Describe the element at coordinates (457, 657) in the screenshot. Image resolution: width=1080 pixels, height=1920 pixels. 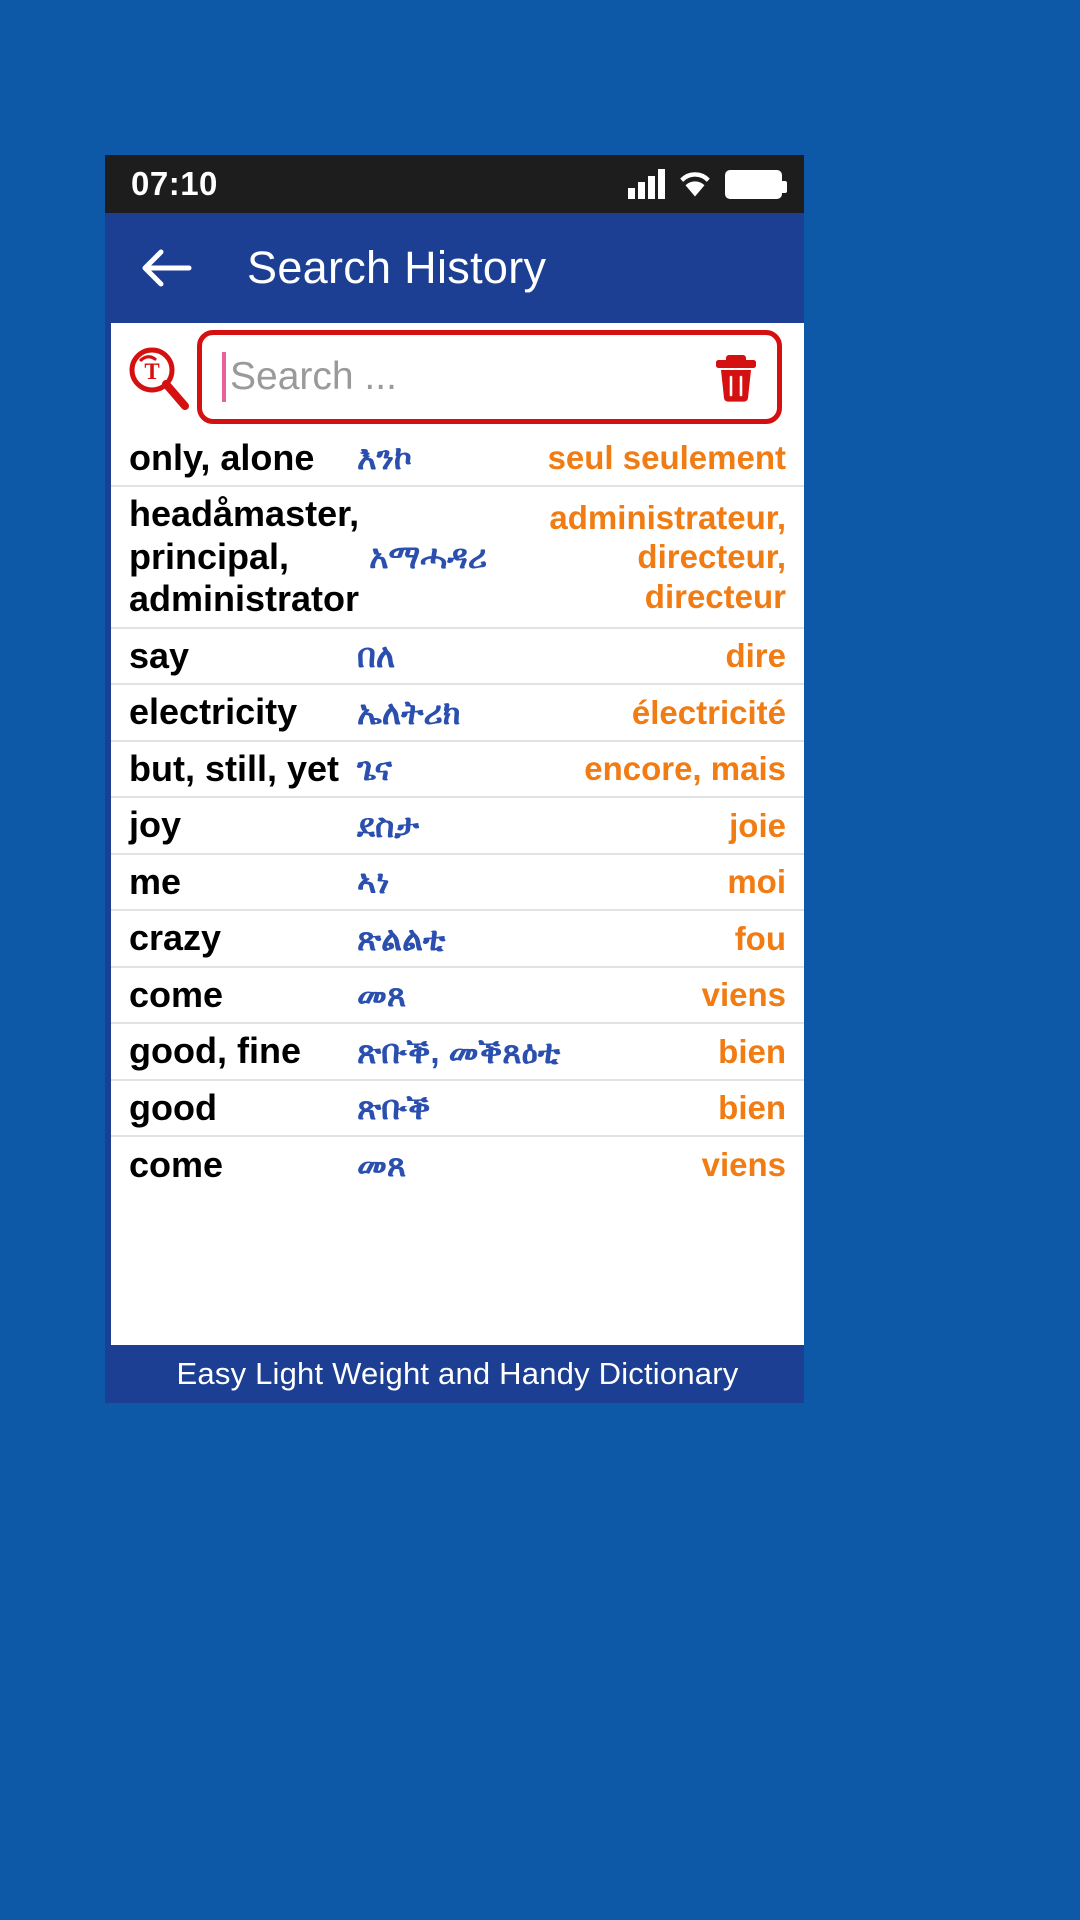
I see `table-row: say በለ dire` at that location.